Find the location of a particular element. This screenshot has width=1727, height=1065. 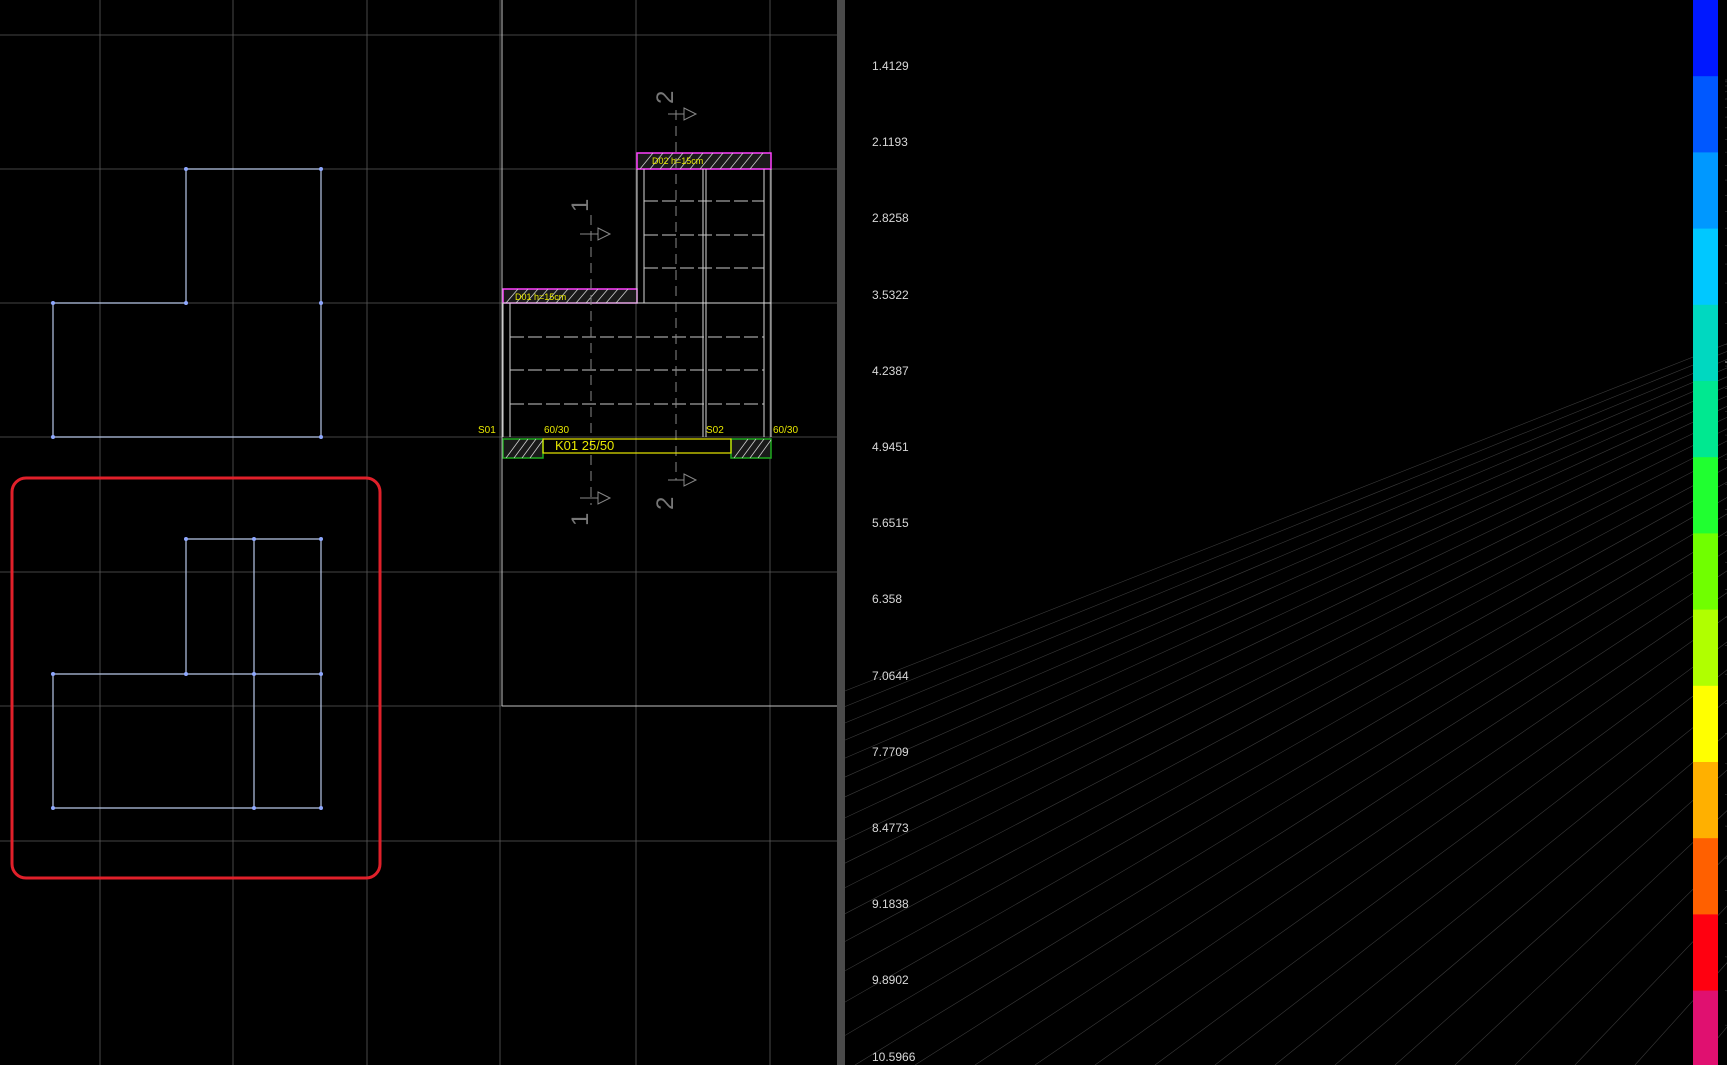

legend-value: 9.1838 is located at coordinates (890, 904).